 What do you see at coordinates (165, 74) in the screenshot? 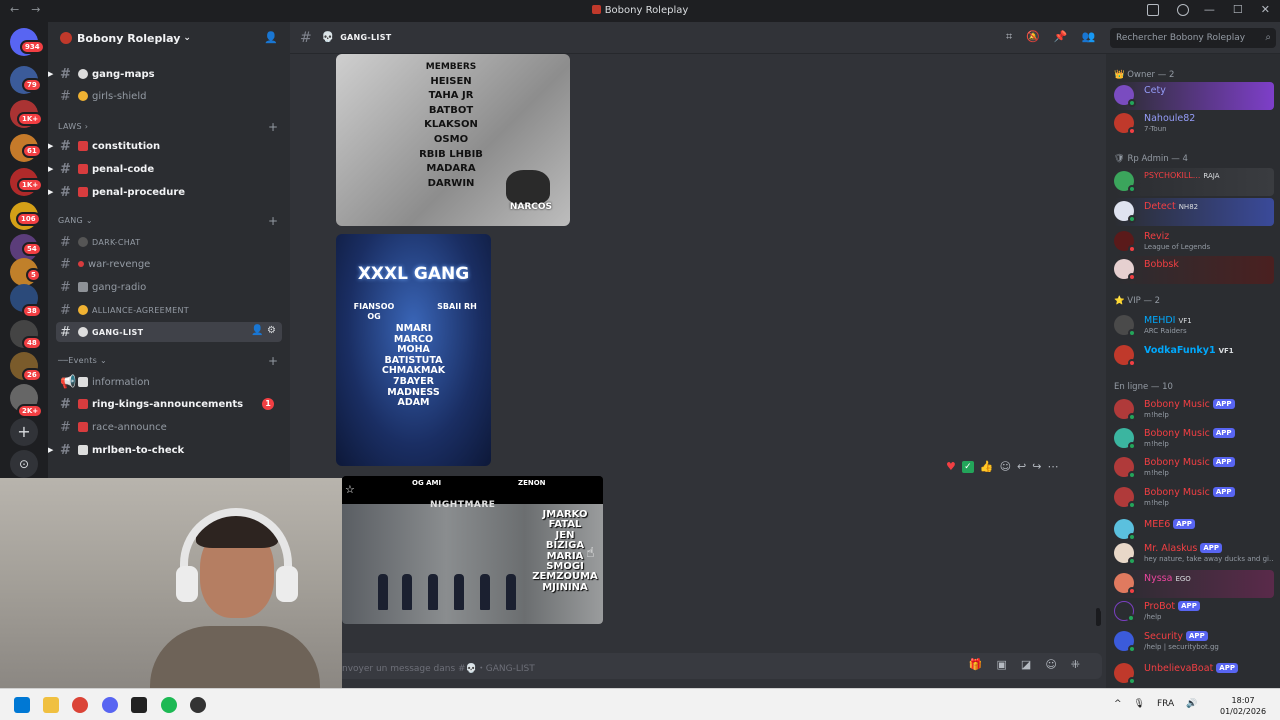
I see `channel-gang-maps: ▶ # gang-maps` at bounding box center [165, 74].